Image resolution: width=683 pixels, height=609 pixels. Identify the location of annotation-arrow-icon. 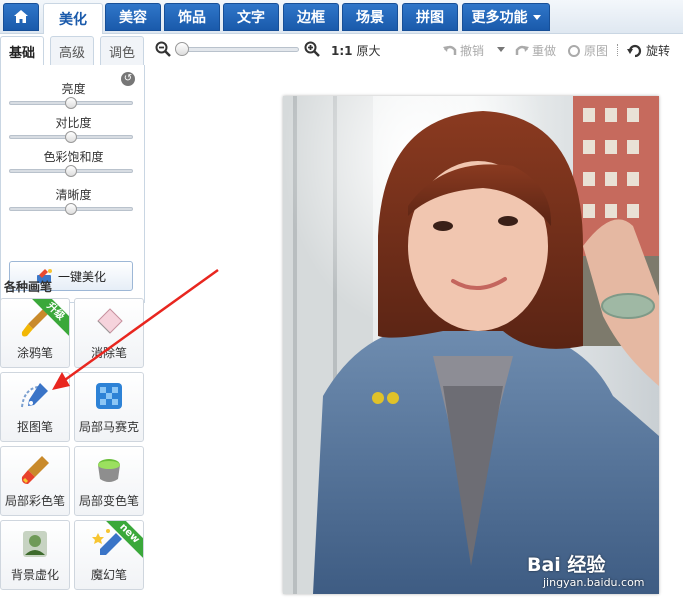
(140, 326).